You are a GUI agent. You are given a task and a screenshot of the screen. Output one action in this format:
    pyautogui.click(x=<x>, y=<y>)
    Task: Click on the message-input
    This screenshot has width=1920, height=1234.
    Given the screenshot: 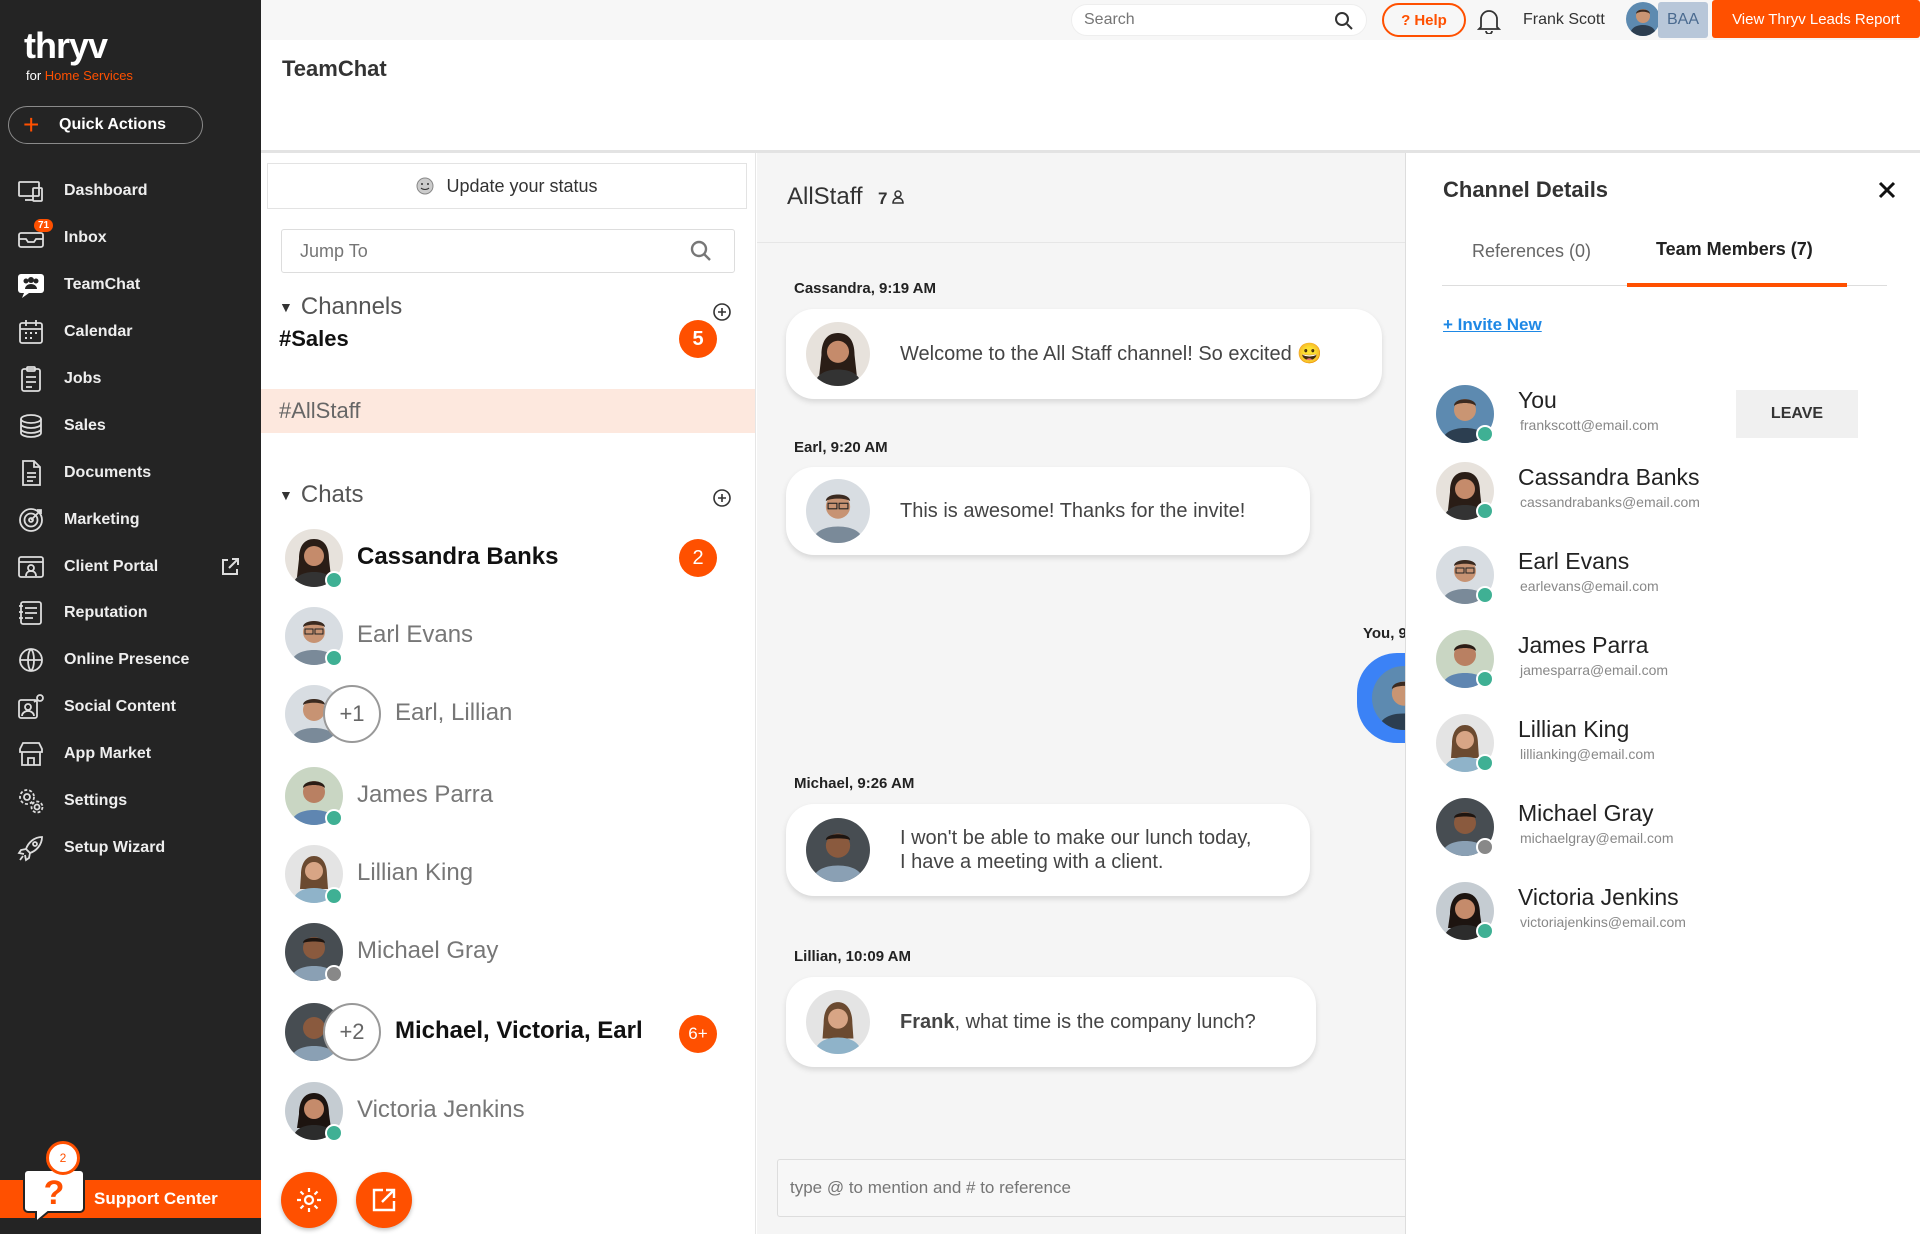 What is the action you would take?
    pyautogui.click(x=1078, y=1188)
    